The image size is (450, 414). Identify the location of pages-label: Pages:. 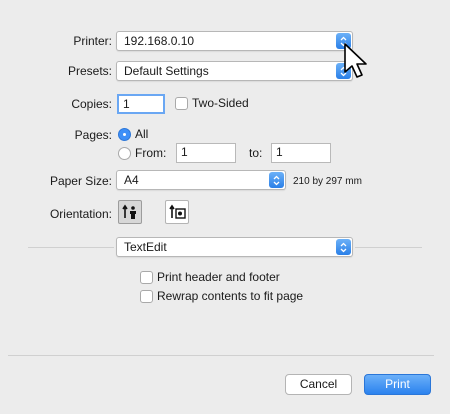
(93, 135).